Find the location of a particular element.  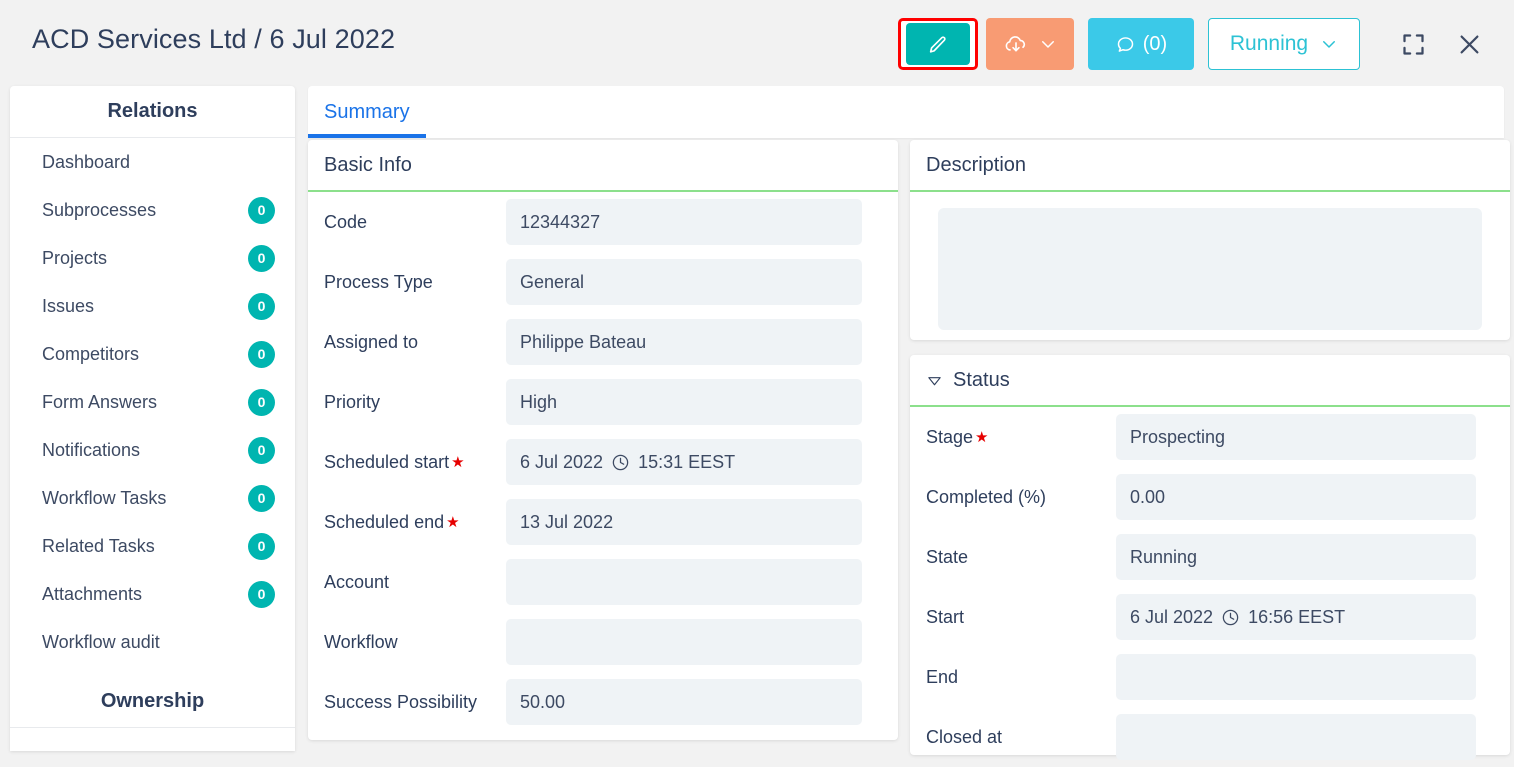

sidebar-item-projects: Projects 0 is located at coordinates (152, 258).